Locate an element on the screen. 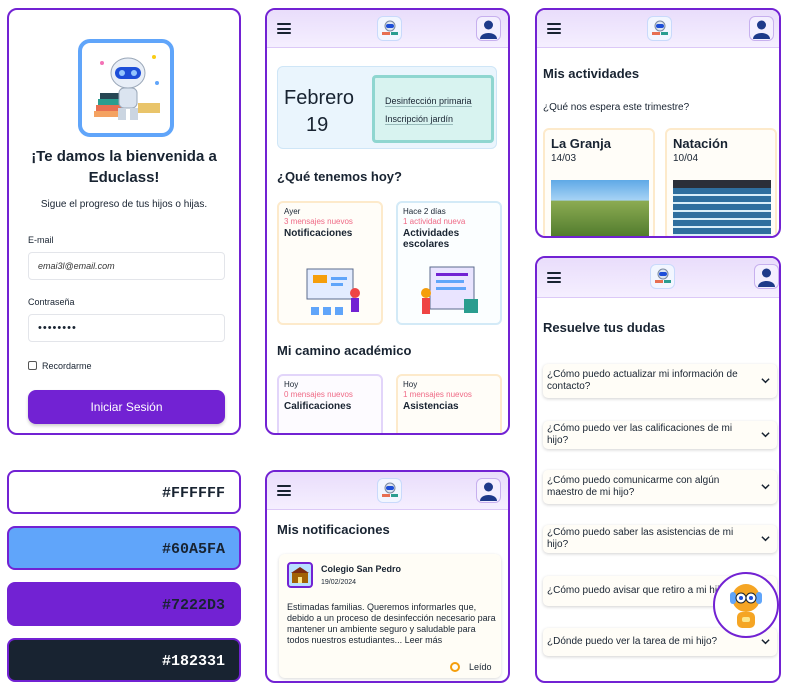  activity-title: Natación is located at coordinates (700, 143).